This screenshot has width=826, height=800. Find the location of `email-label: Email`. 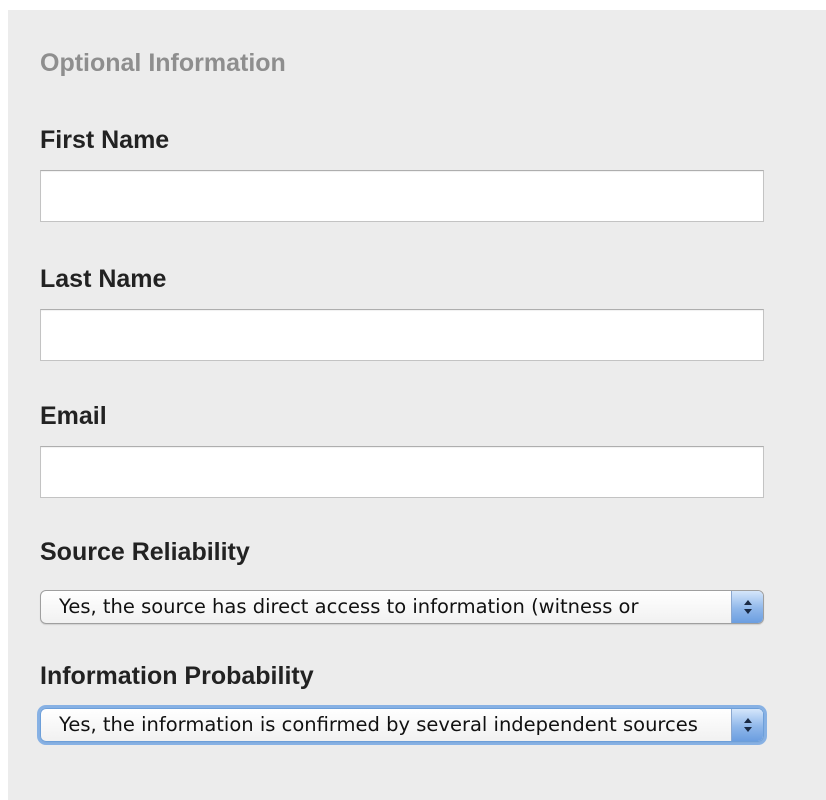

email-label: Email is located at coordinates (73, 416).